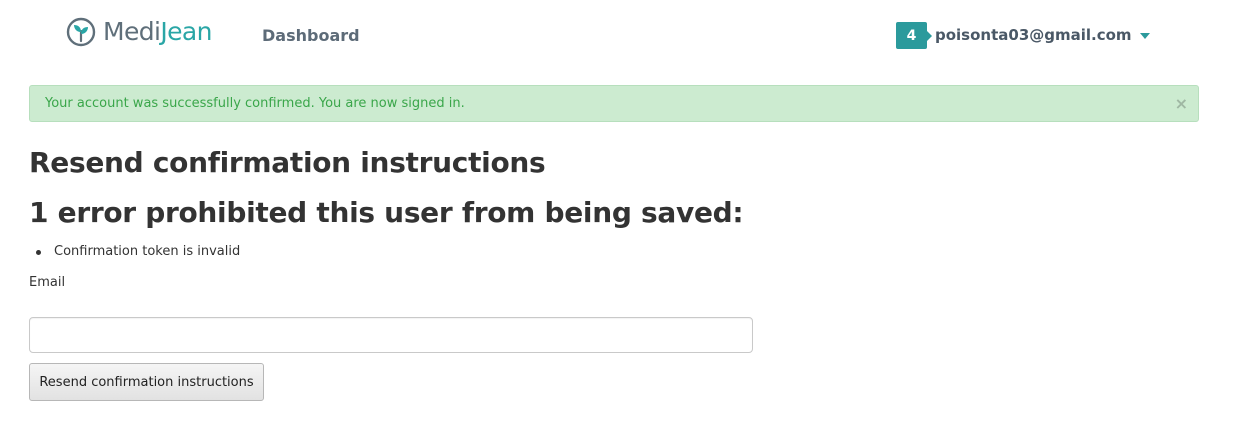 Image resolution: width=1244 pixels, height=422 pixels. Describe the element at coordinates (81, 32) in the screenshot. I see `leaf-circle-icon` at that location.